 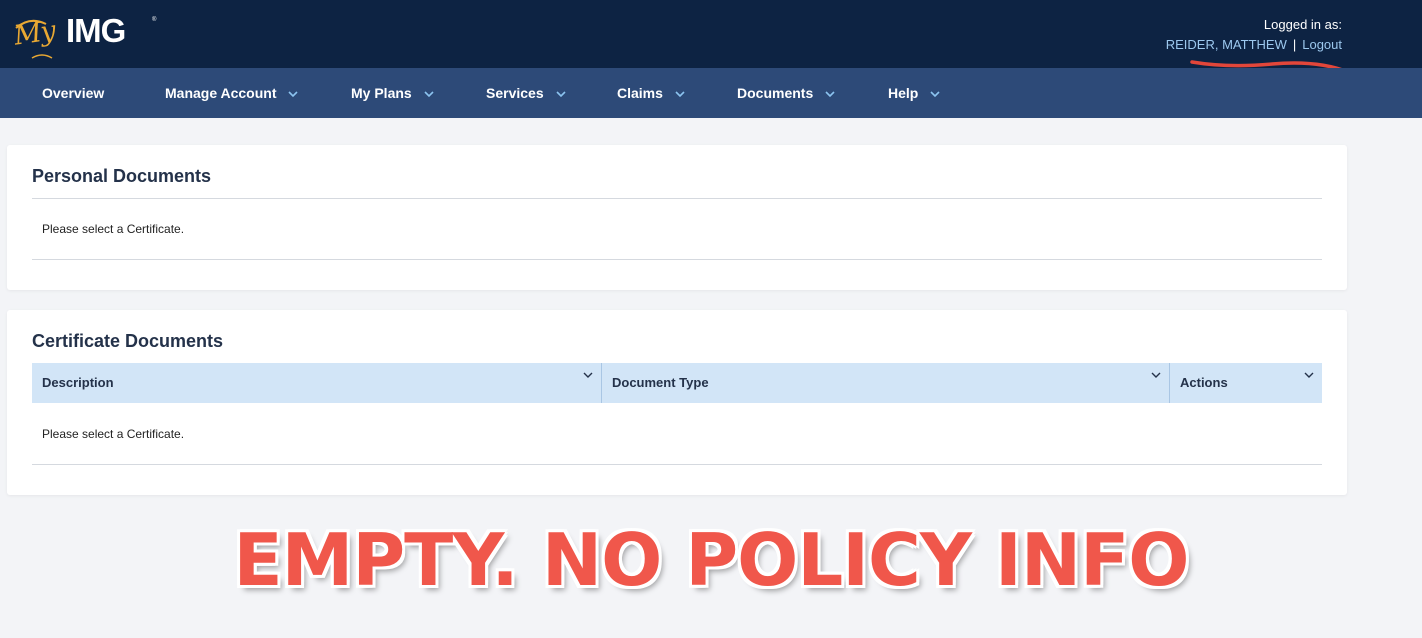 What do you see at coordinates (1245, 383) in the screenshot?
I see `column-header-actions: Actions` at bounding box center [1245, 383].